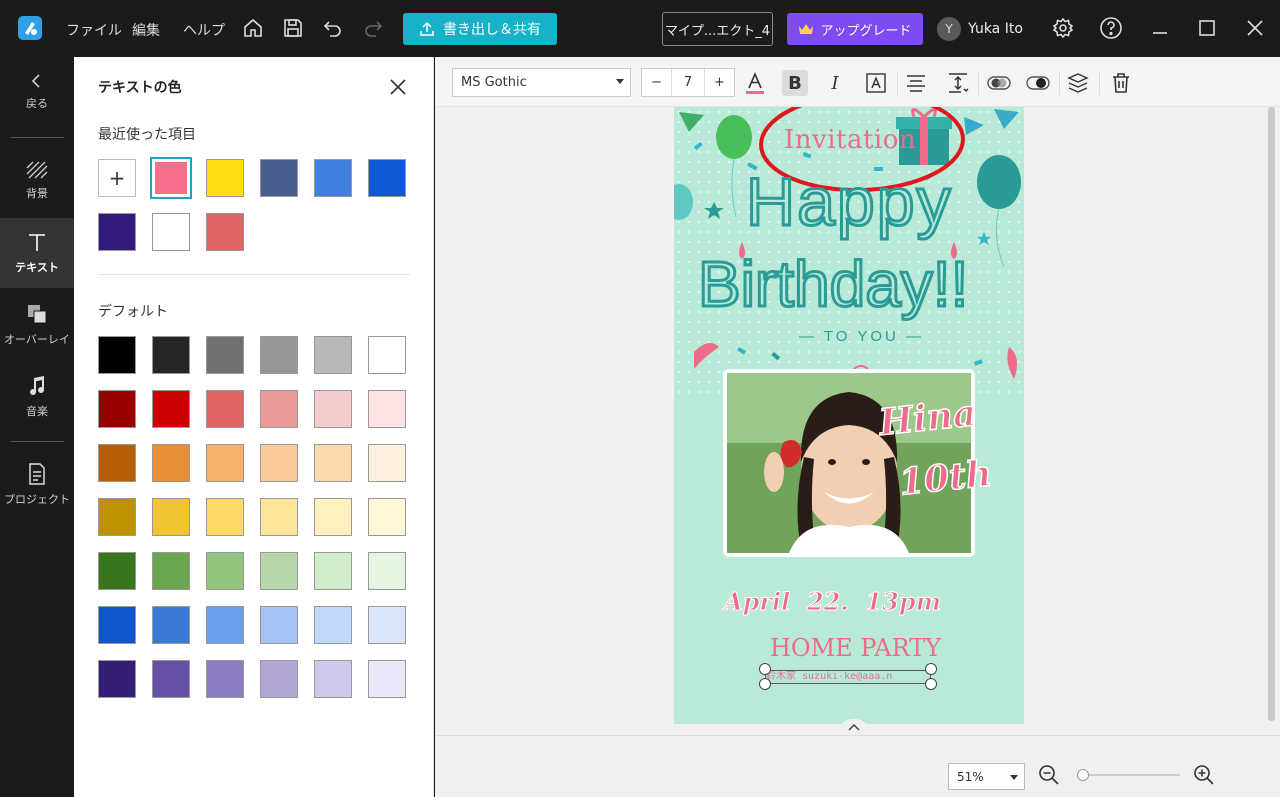 The width and height of the screenshot is (1280, 797). Describe the element at coordinates (958, 83) in the screenshot. I see `line-spacing-icon` at that location.